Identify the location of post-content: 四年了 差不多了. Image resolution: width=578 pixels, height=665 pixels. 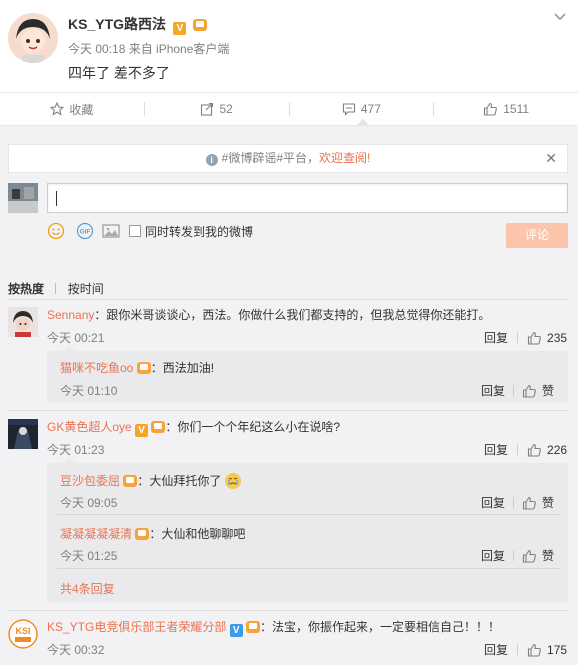
(119, 73).